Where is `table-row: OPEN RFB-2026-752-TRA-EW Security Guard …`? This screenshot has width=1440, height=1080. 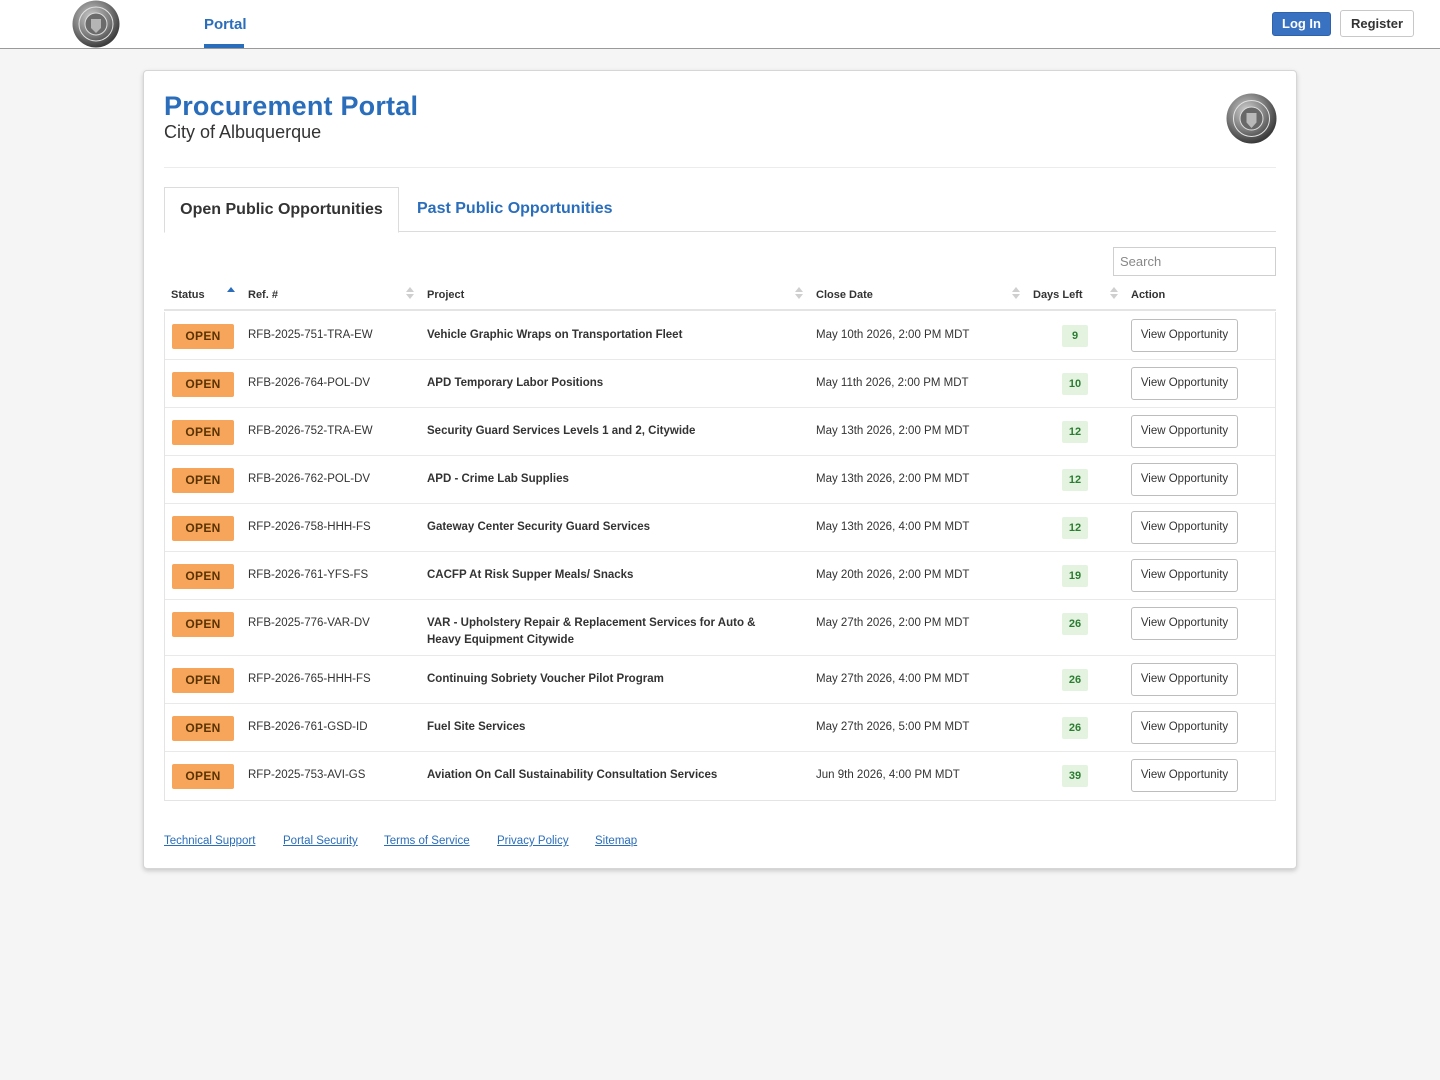
table-row: OPEN RFB-2026-752-TRA-EW Security Guard … is located at coordinates (720, 432).